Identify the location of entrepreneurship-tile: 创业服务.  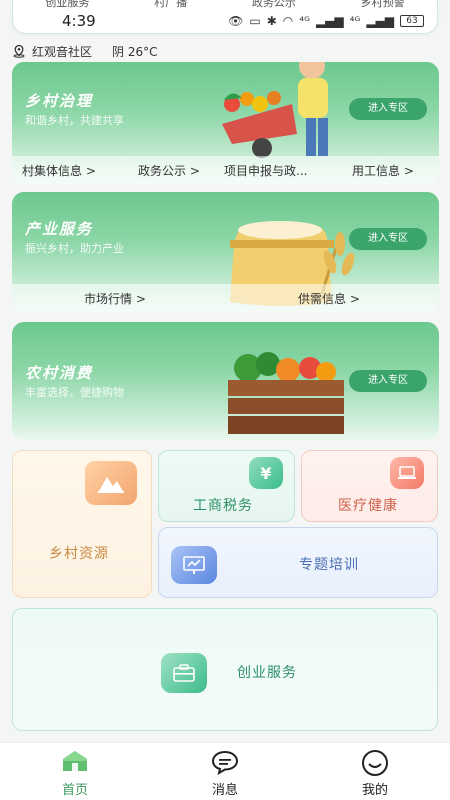
(225, 669).